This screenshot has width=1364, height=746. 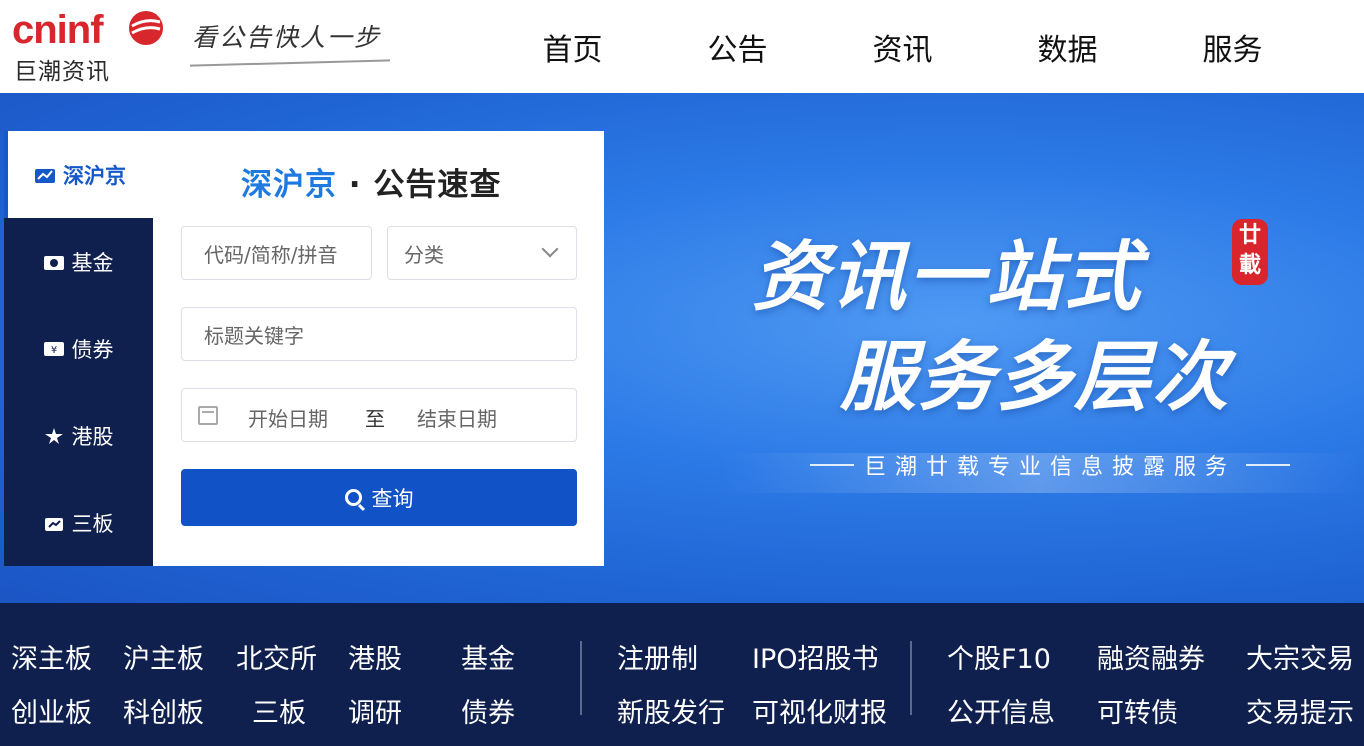 What do you see at coordinates (1250, 252) in the screenshot?
I see `anniversary-seal: 廿 載` at bounding box center [1250, 252].